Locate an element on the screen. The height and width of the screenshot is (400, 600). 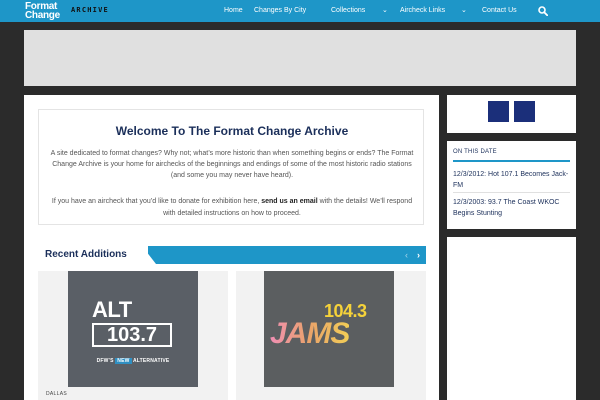
header-stripe is located at coordinates (284, 255).